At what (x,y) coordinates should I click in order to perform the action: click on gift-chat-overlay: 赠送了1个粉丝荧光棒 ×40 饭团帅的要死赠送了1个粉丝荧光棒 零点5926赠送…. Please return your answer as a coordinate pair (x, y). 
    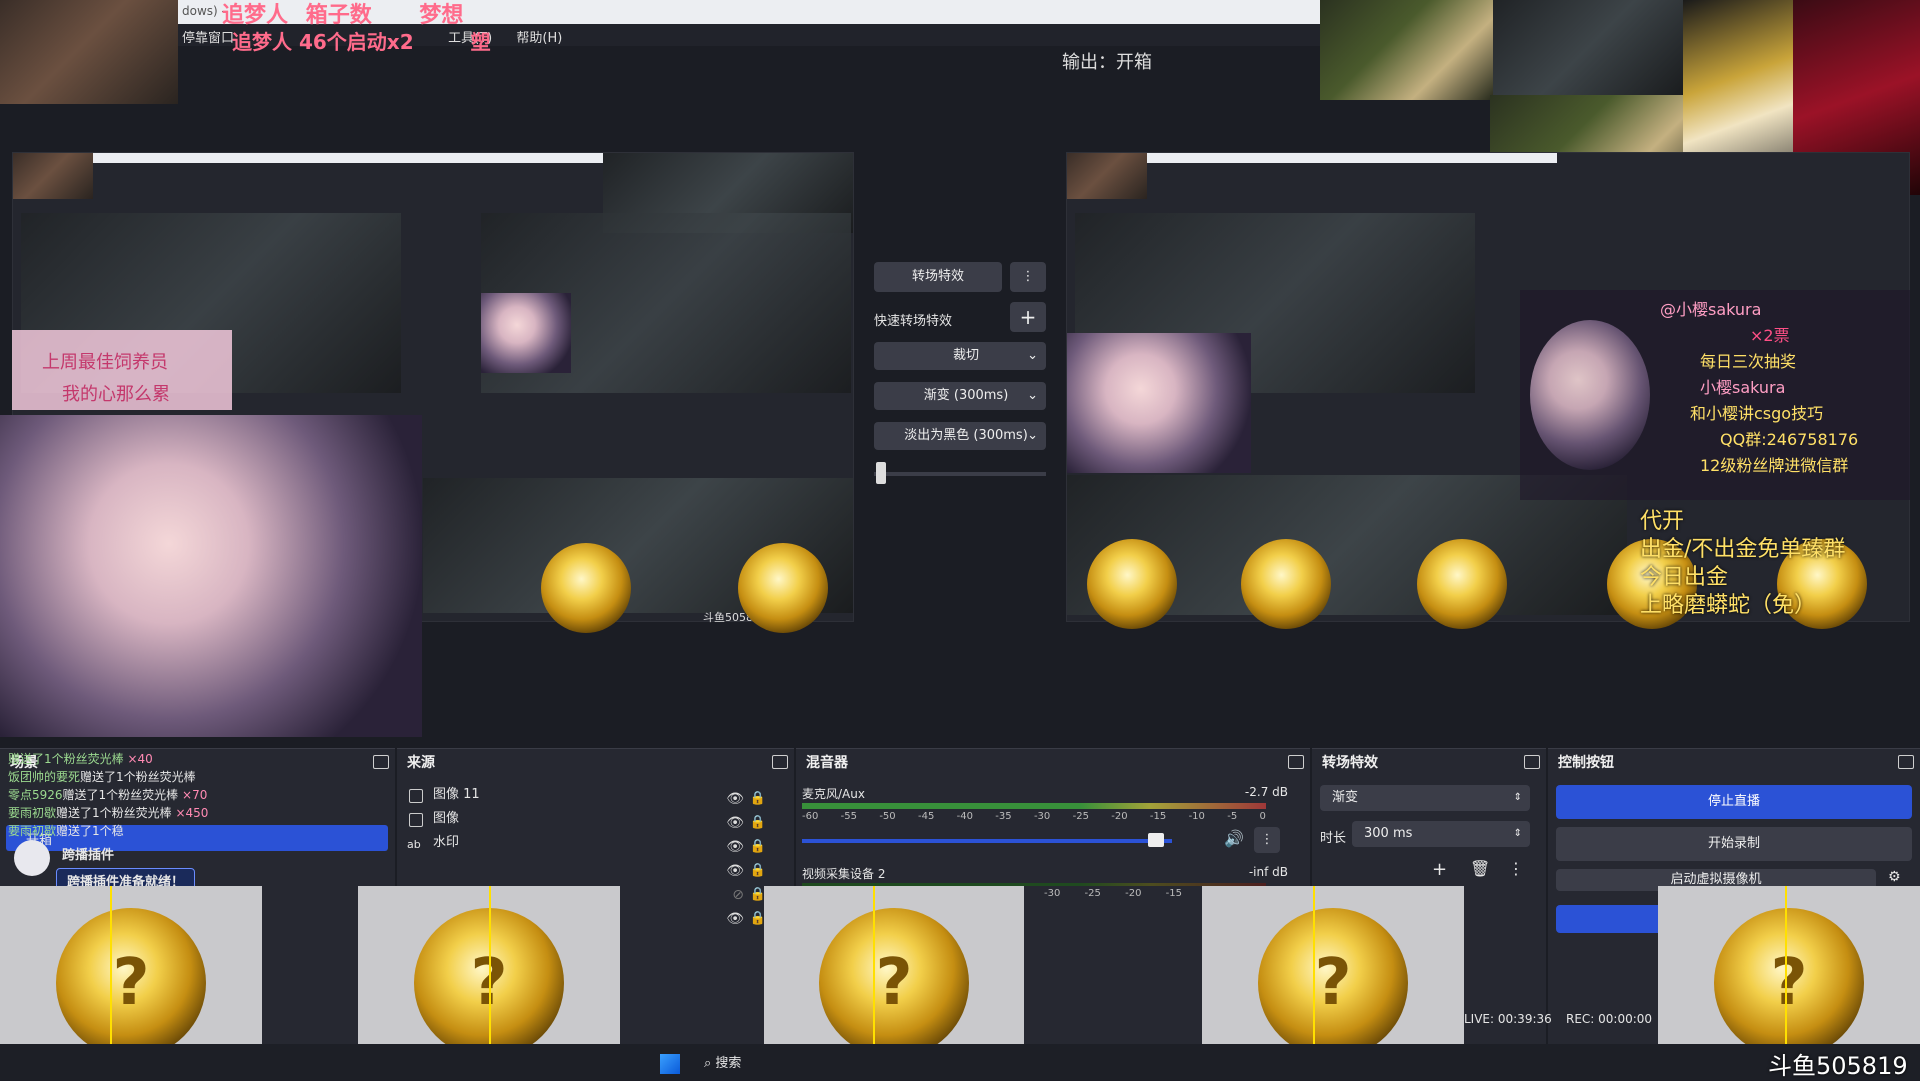
    Looking at the image, I should click on (198, 795).